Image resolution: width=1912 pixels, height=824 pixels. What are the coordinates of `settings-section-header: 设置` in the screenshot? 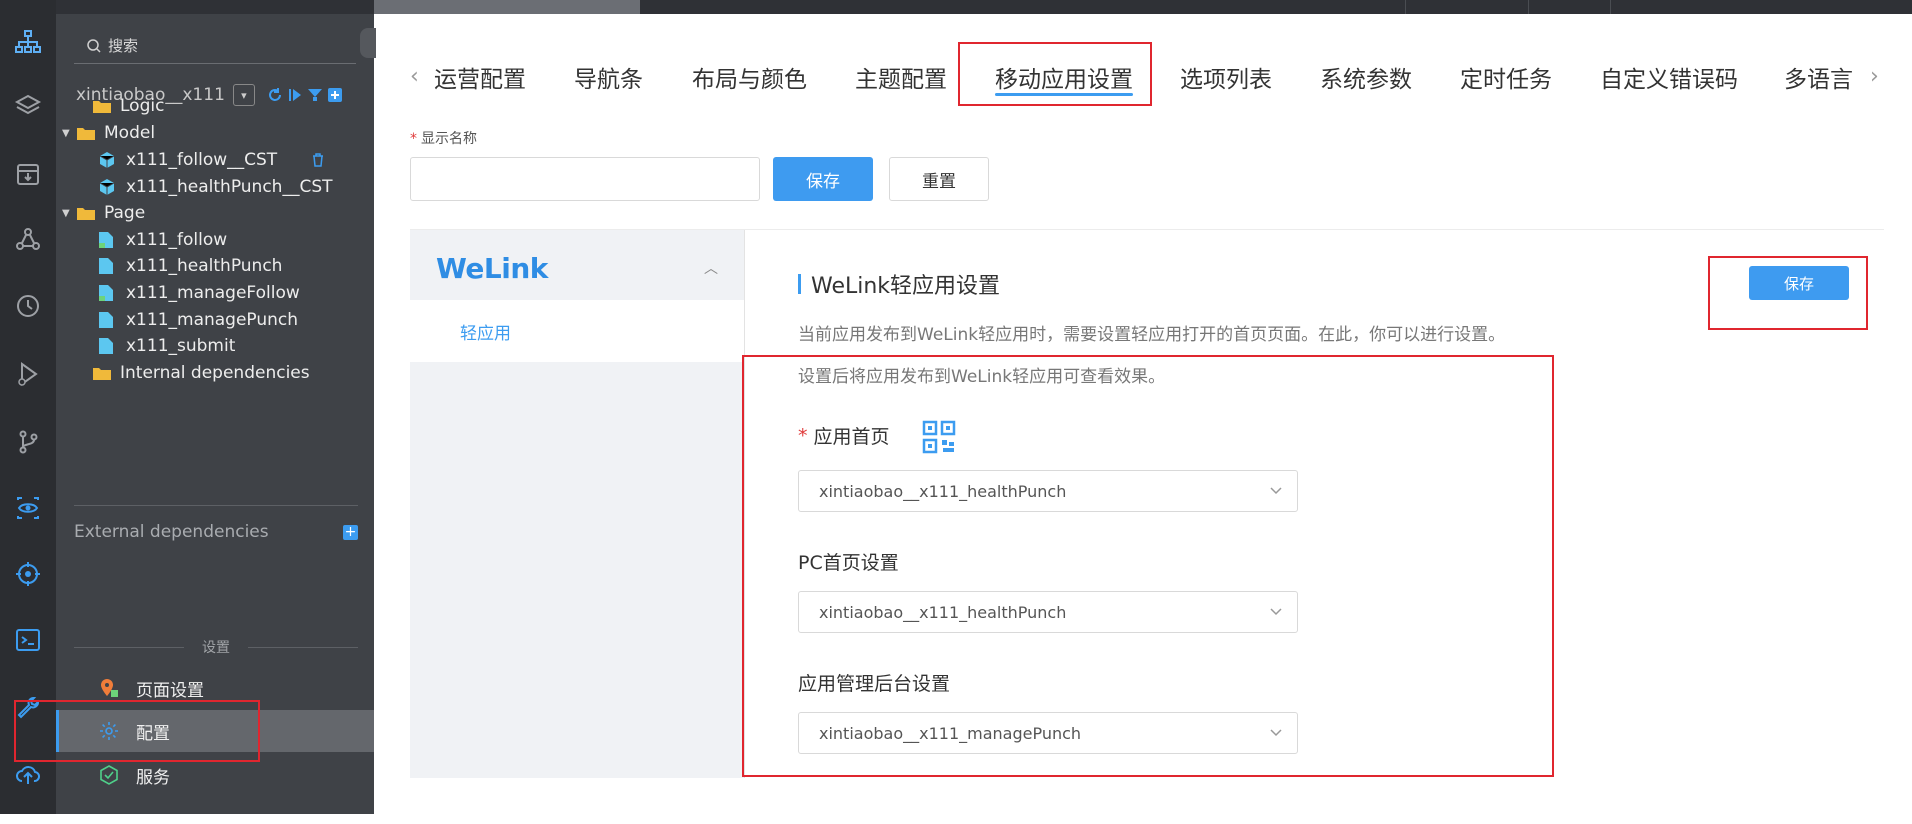 It's located at (216, 647).